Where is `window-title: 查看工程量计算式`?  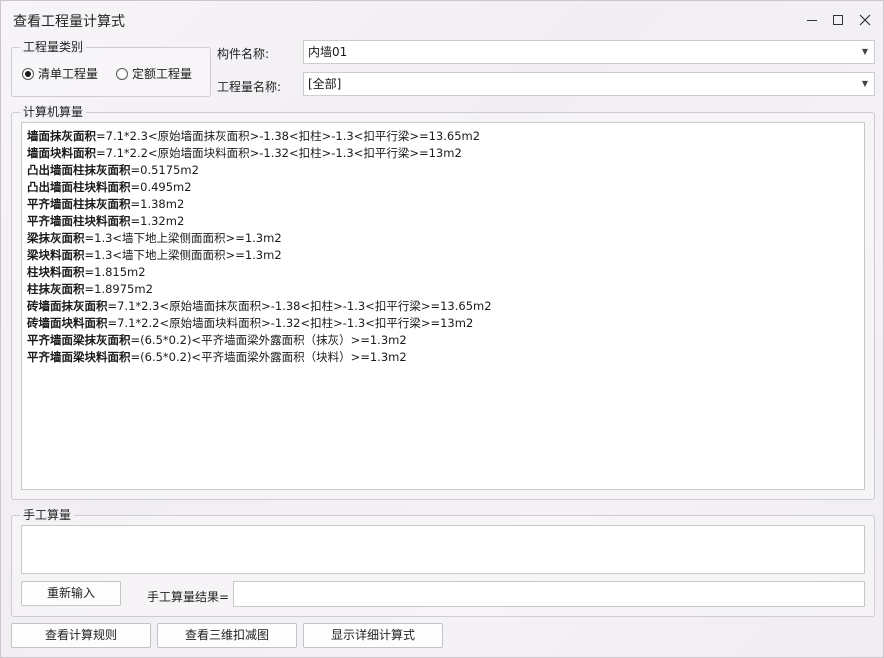 window-title: 查看工程量计算式 is located at coordinates (69, 22).